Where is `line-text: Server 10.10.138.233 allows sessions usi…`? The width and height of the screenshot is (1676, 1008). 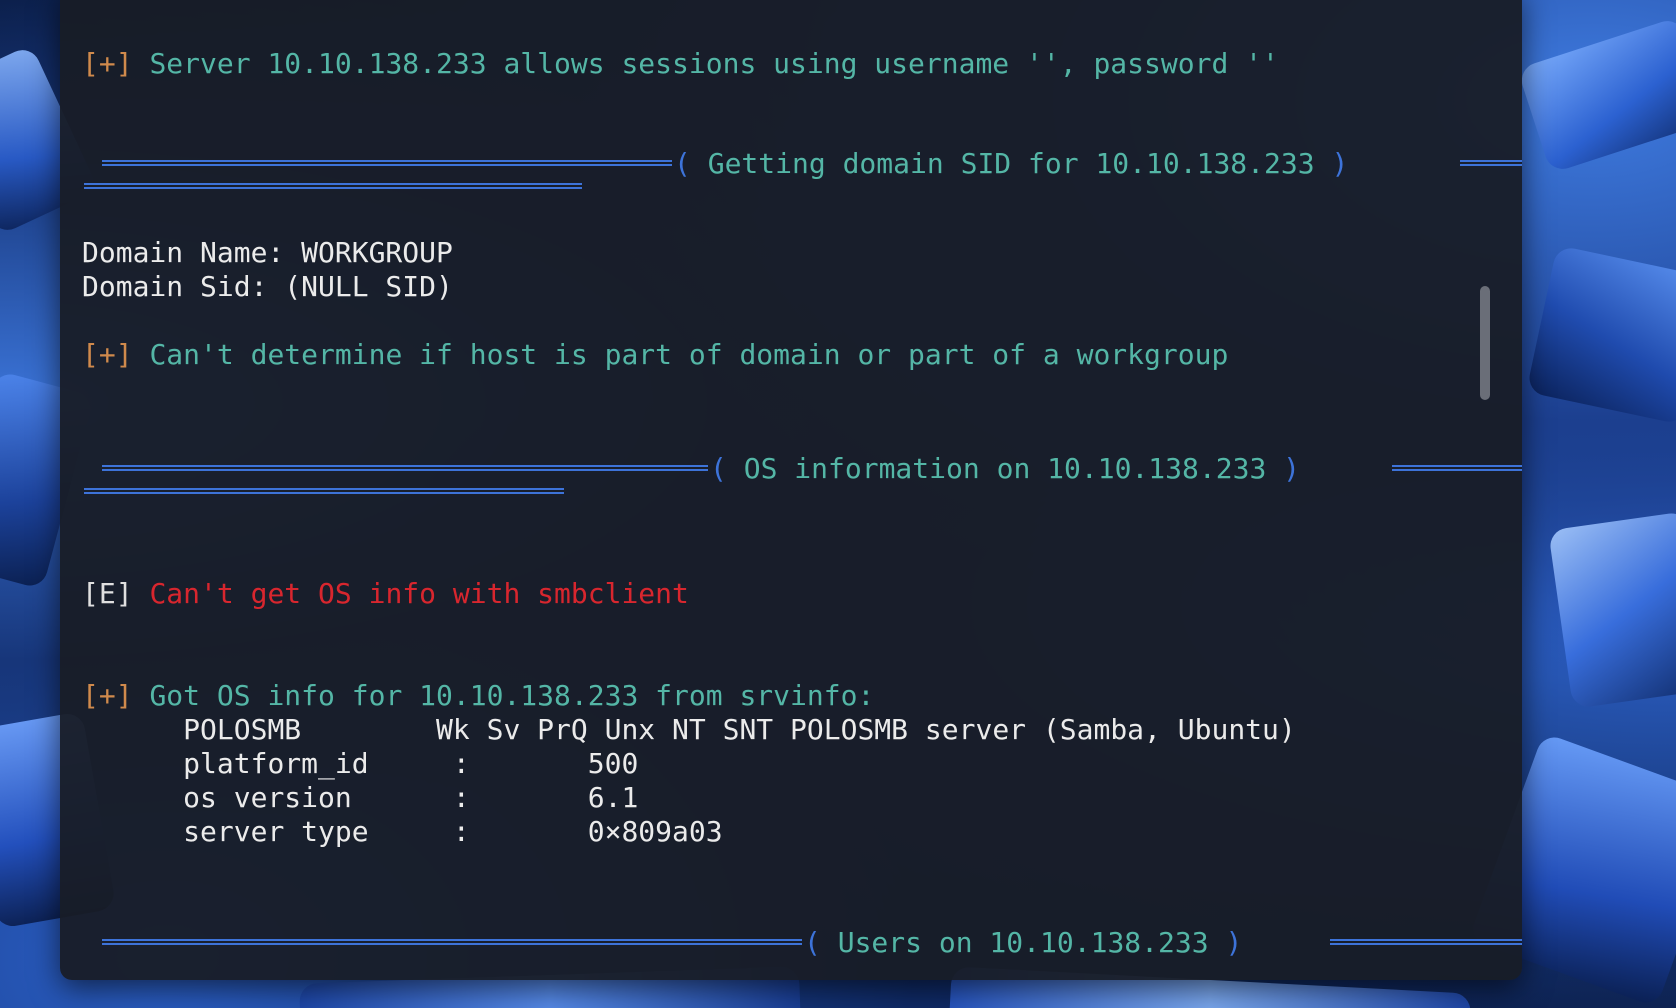
line-text: Server 10.10.138.233 allows sessions usi… is located at coordinates (714, 63).